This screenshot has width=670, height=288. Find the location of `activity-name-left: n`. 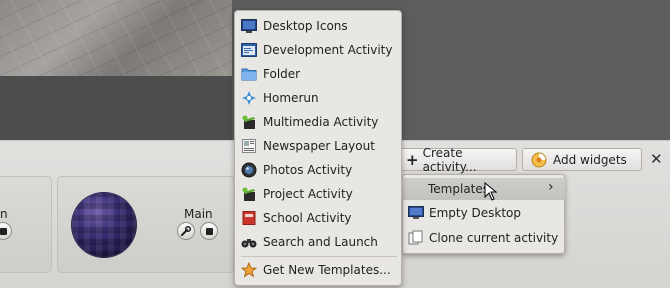

activity-name-left: n is located at coordinates (4, 214).